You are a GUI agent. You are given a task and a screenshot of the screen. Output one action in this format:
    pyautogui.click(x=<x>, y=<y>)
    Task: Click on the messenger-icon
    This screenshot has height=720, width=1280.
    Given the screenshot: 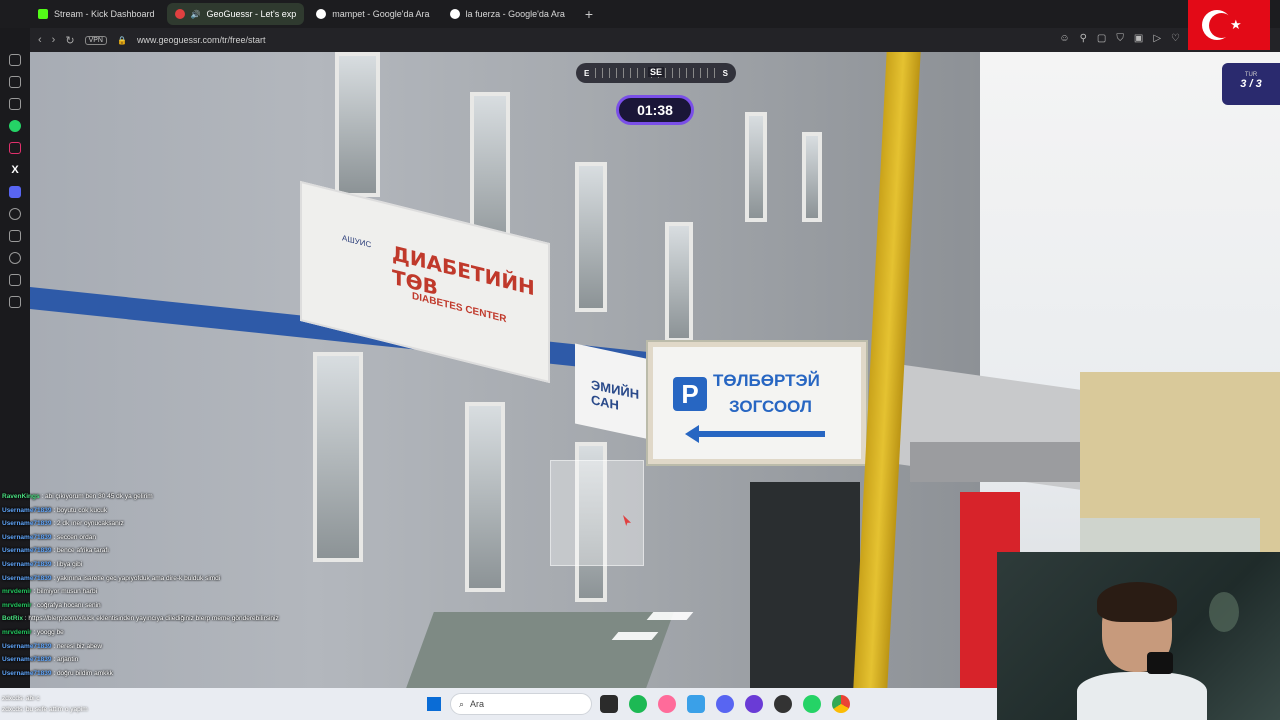 What is the action you would take?
    pyautogui.click(x=15, y=60)
    